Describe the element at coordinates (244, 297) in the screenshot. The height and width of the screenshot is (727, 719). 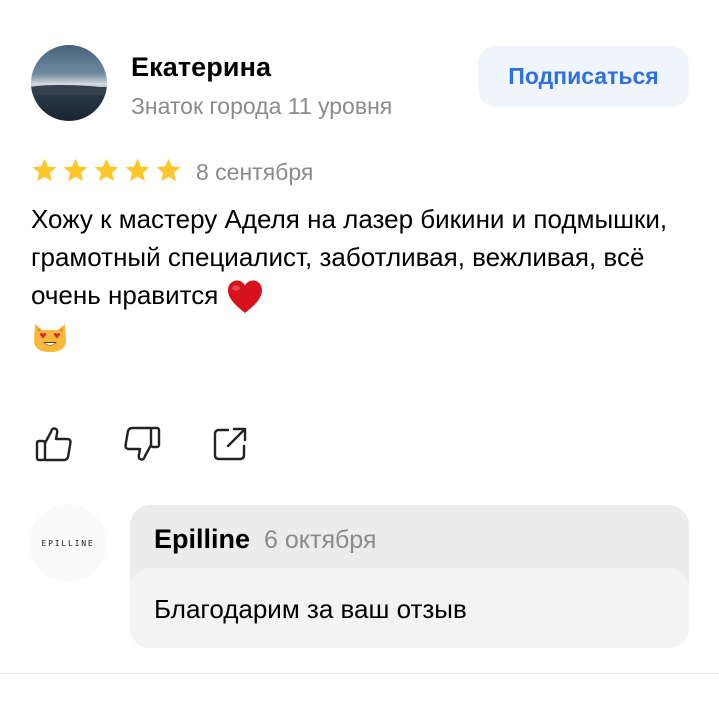
I see `heart-icon` at that location.